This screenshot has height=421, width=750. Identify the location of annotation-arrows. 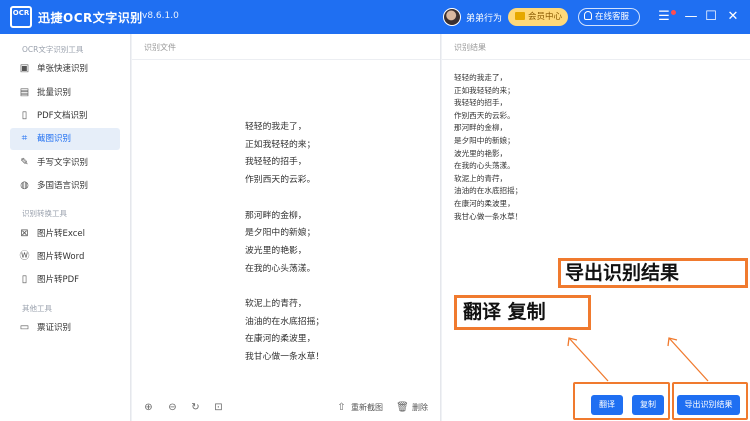
(638, 359).